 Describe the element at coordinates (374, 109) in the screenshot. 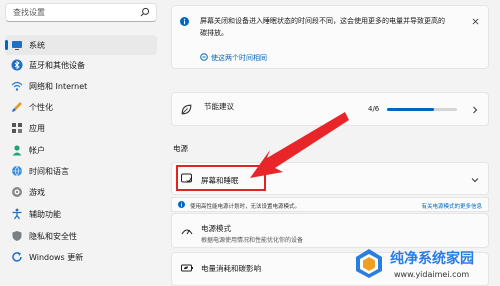

I see `energy-progress-label: 4/6` at that location.